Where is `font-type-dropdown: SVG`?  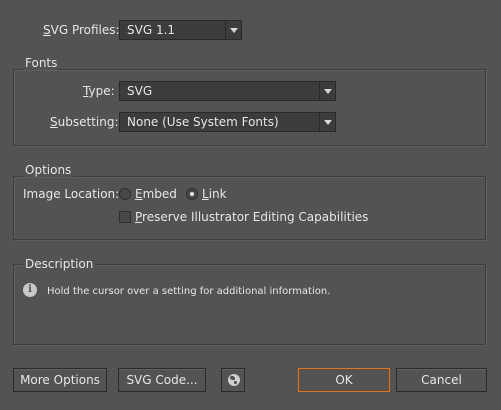 font-type-dropdown: SVG is located at coordinates (227, 91).